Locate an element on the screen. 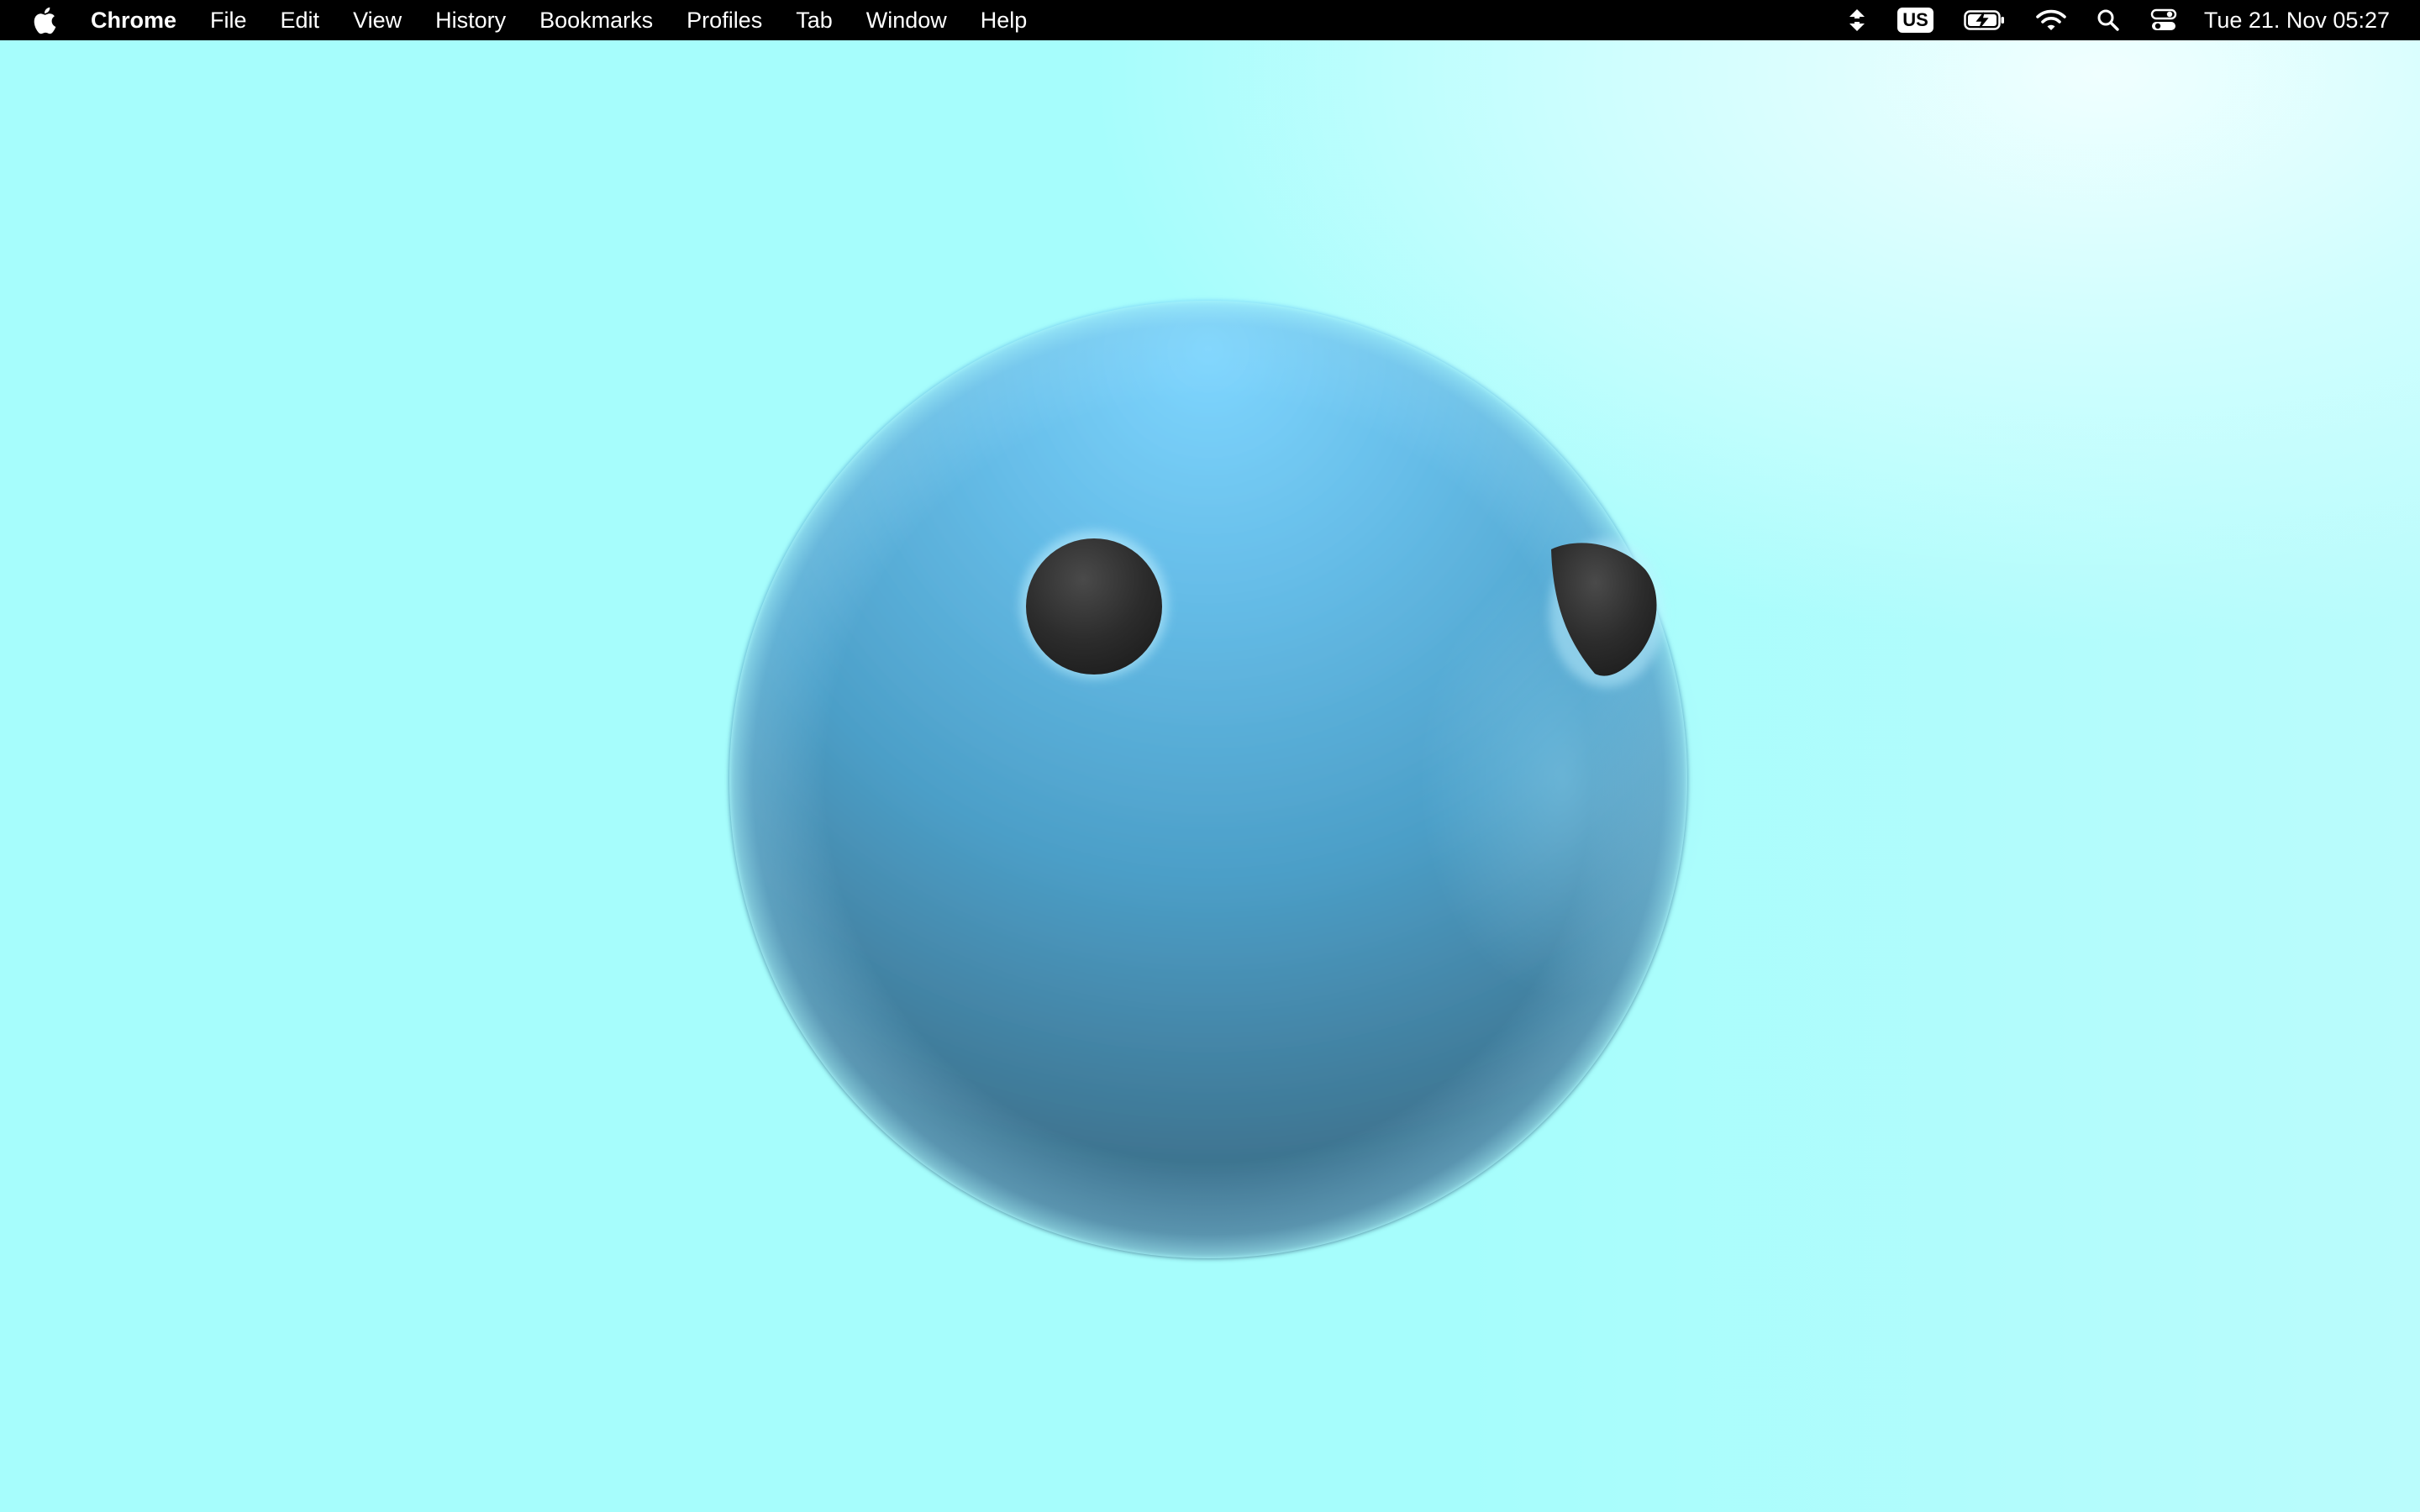  menu-tab: Tab is located at coordinates (814, 20).